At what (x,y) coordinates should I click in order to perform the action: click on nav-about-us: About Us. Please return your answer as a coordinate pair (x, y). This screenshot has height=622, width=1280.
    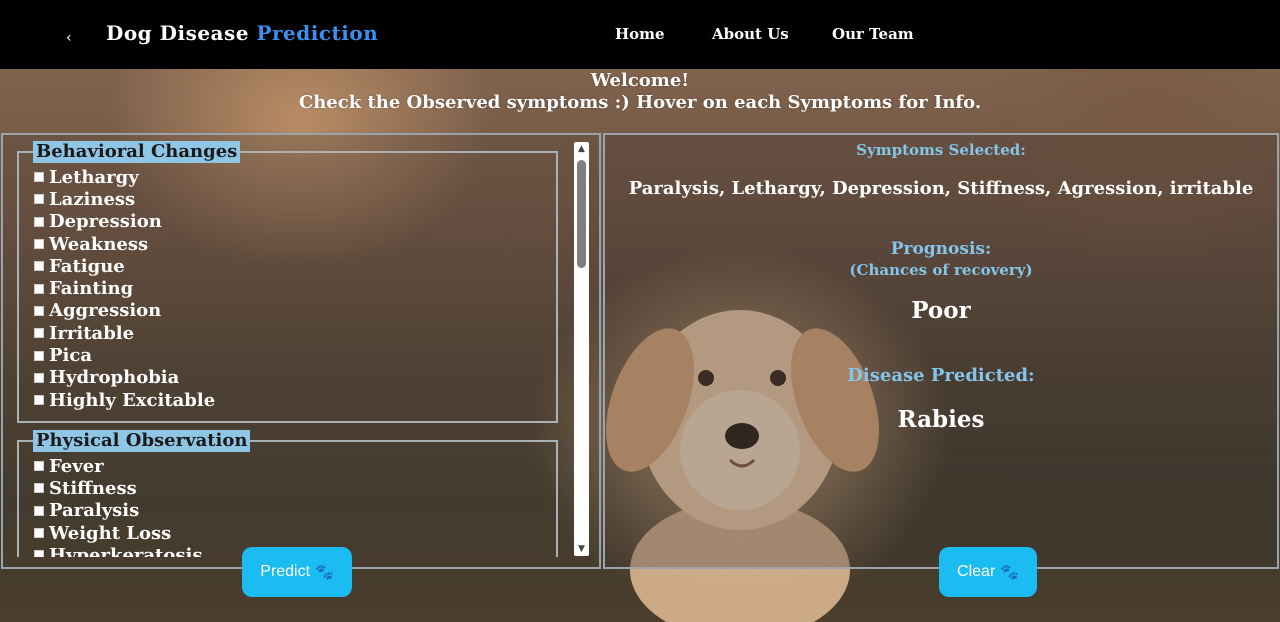
    Looking at the image, I should click on (750, 34).